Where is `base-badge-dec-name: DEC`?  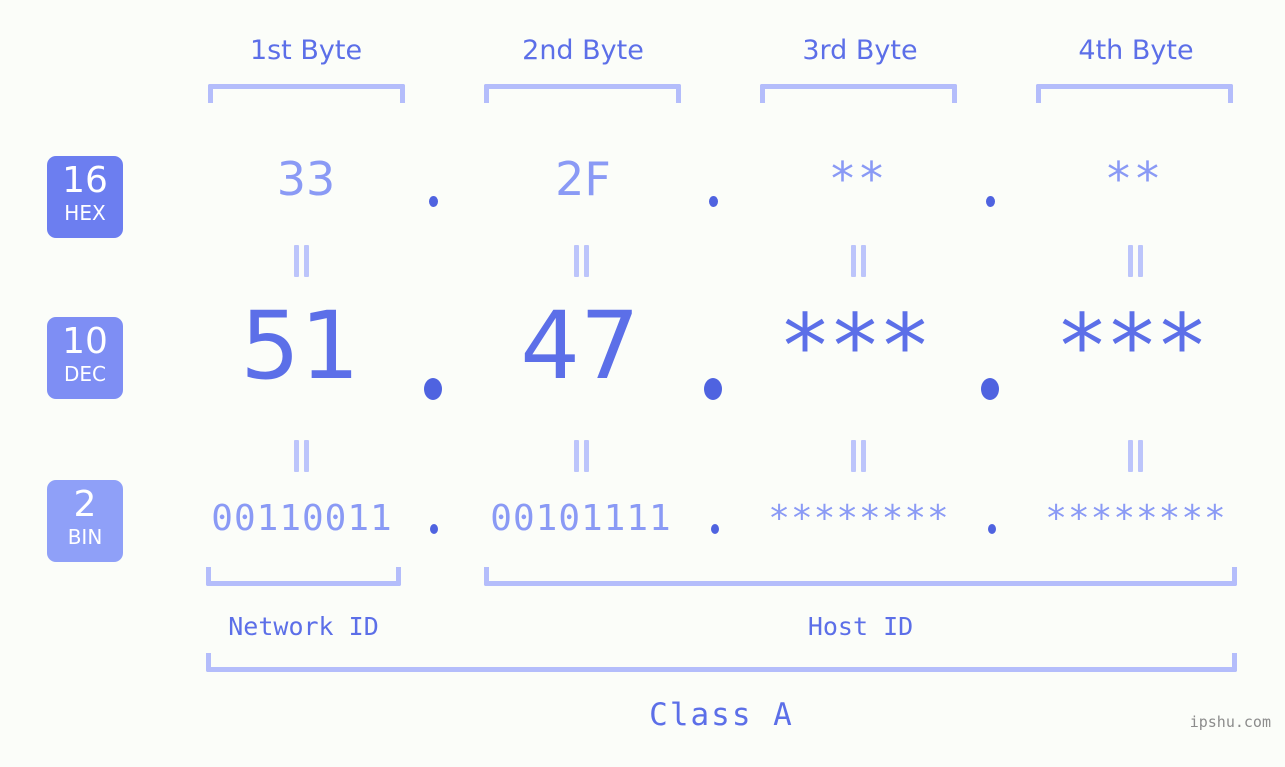 base-badge-dec-name: DEC is located at coordinates (84, 374).